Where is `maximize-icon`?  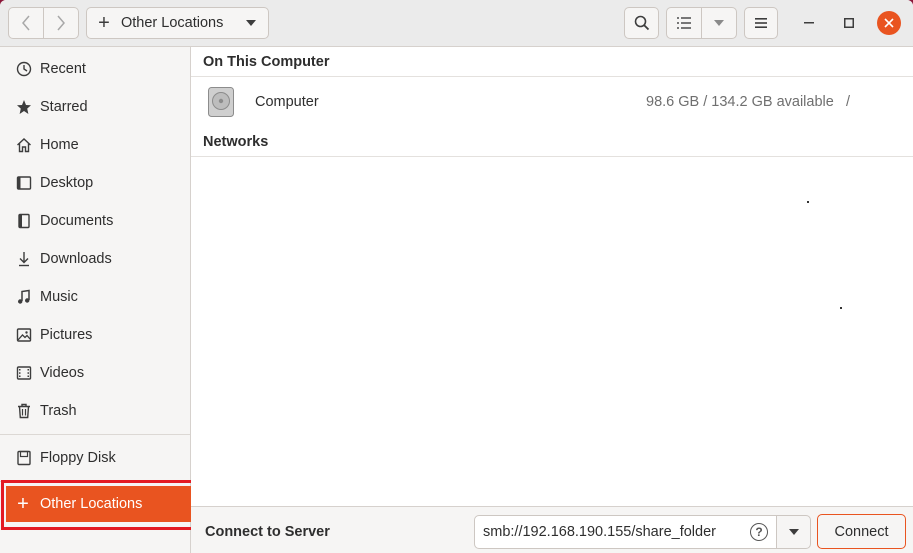
maximize-icon is located at coordinates (849, 23).